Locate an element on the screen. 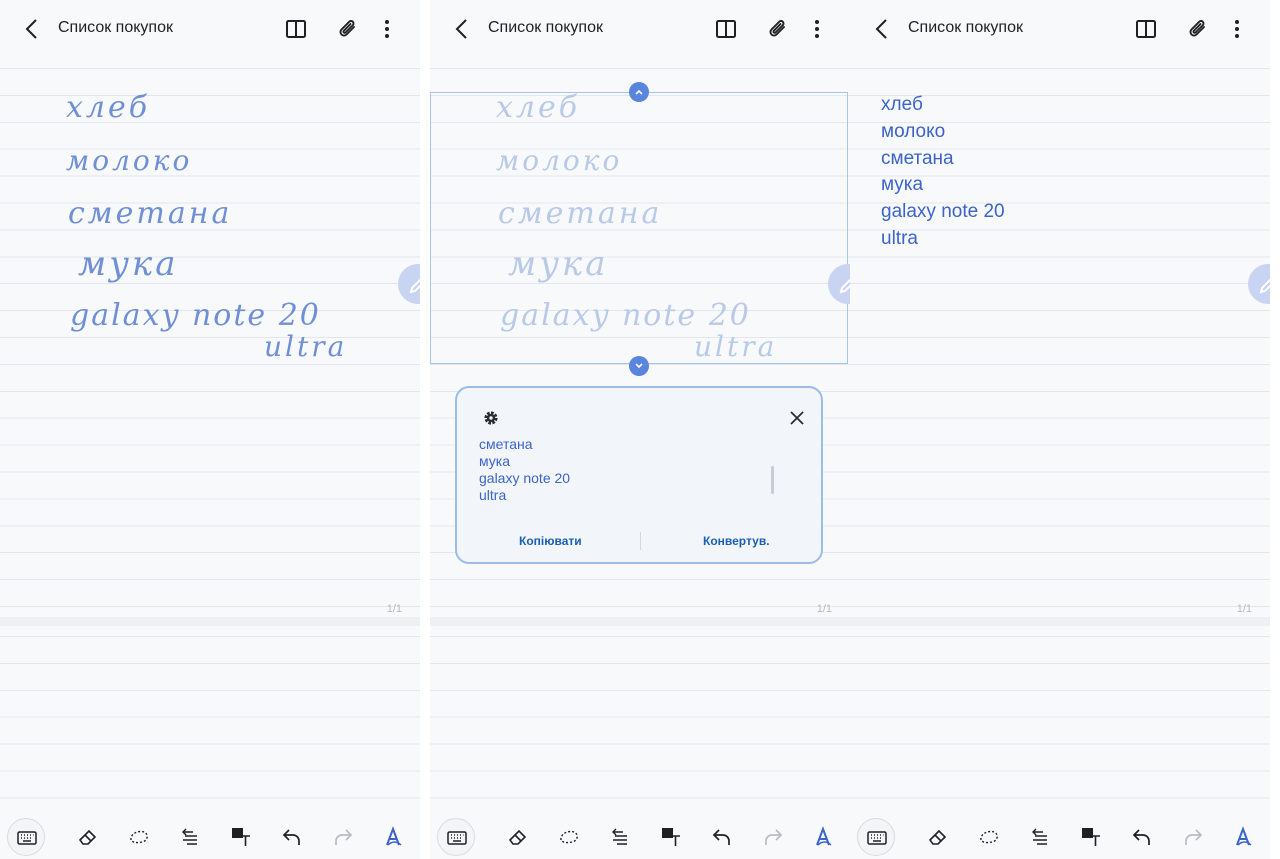 This screenshot has height=859, width=1280. redo-icon is located at coordinates (344, 837).